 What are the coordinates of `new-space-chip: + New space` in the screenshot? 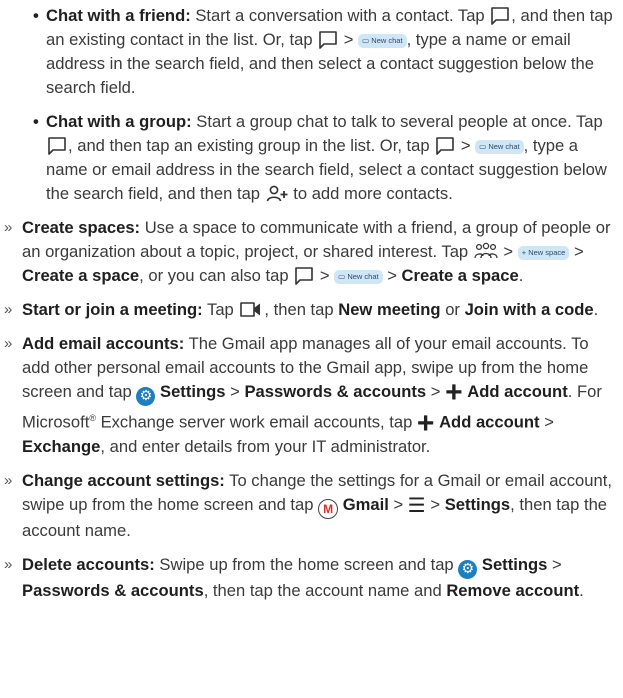 It's located at (543, 253).